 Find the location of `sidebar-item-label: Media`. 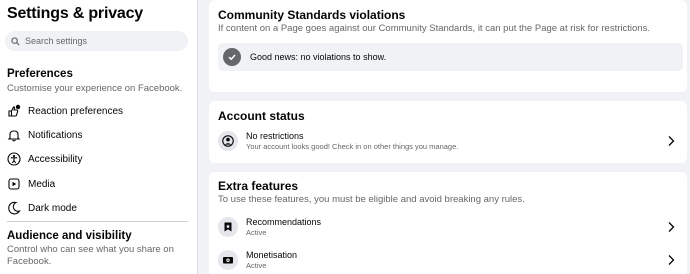

sidebar-item-label: Media is located at coordinates (42, 184).